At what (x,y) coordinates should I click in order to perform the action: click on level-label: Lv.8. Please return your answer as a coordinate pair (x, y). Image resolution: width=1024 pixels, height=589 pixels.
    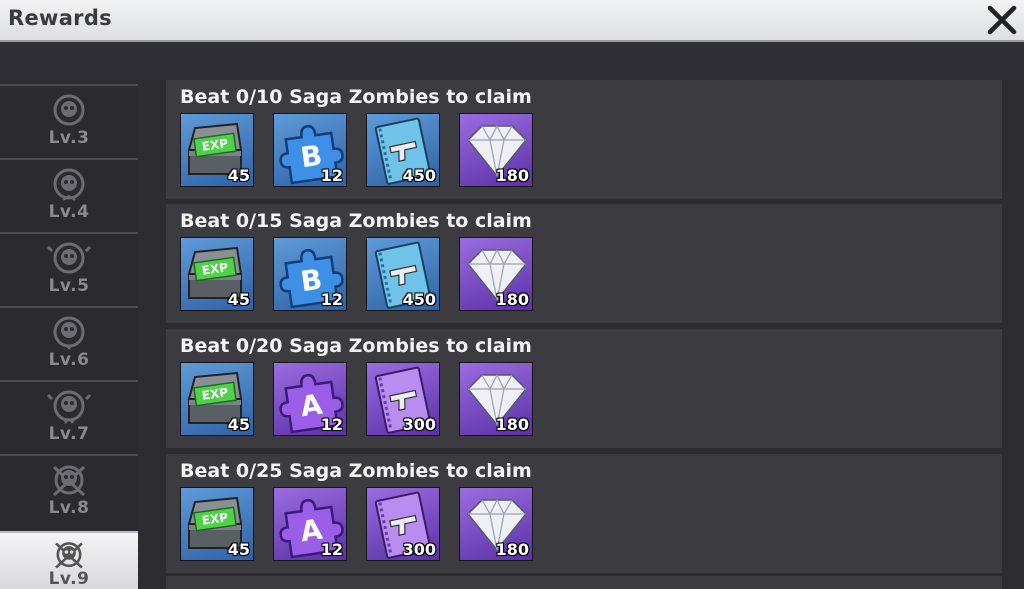
    Looking at the image, I should click on (69, 508).